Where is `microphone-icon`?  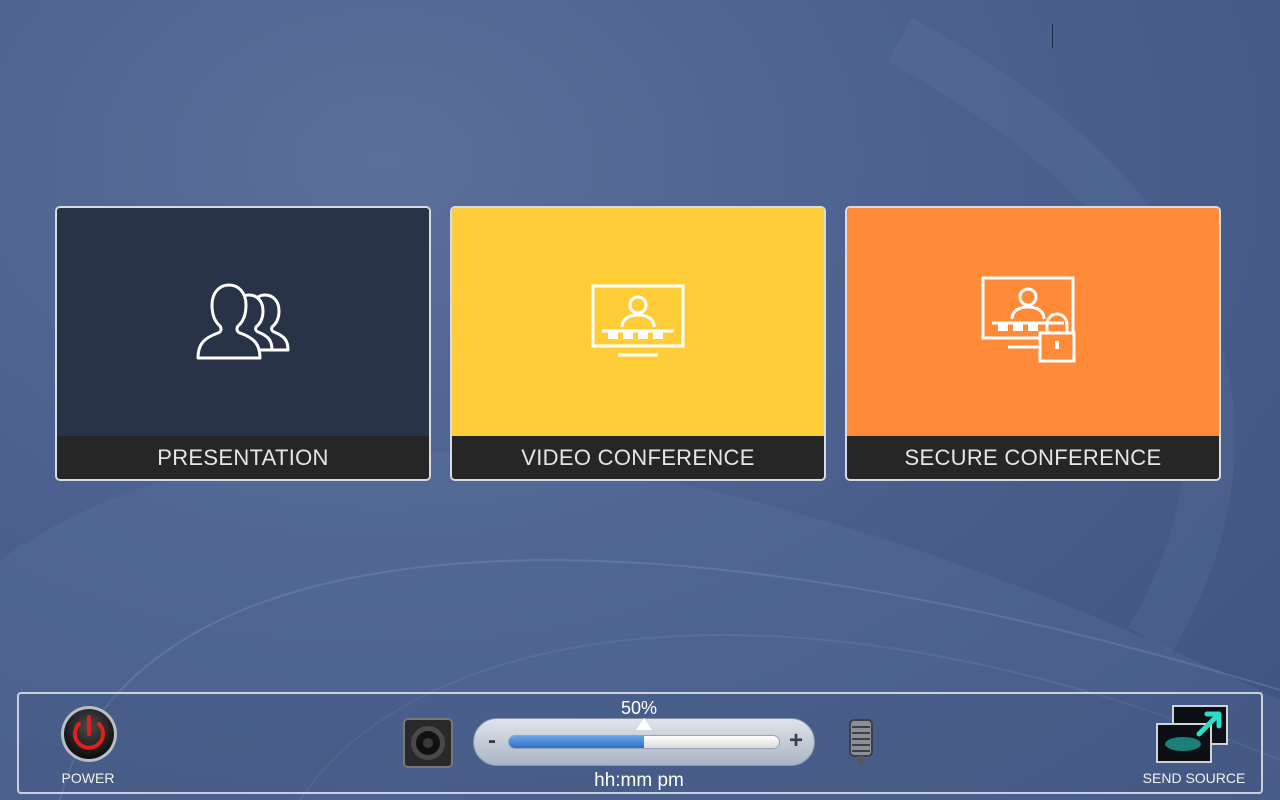
microphone-icon is located at coordinates (861, 742).